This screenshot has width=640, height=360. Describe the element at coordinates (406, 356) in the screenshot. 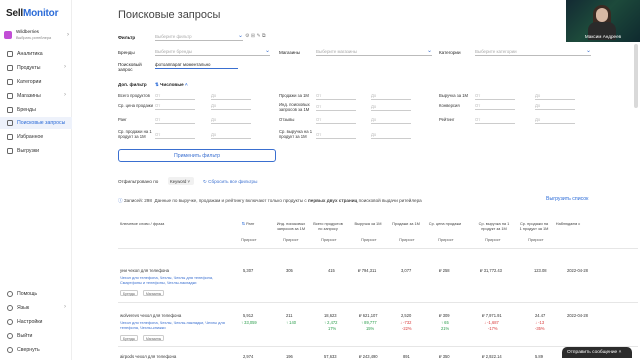

I see `sales-value: 891` at that location.